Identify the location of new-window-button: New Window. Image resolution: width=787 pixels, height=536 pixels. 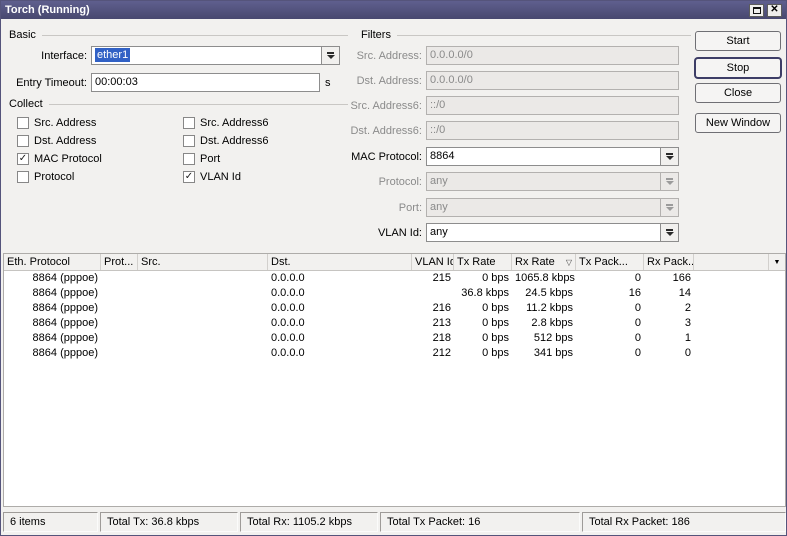
(738, 123).